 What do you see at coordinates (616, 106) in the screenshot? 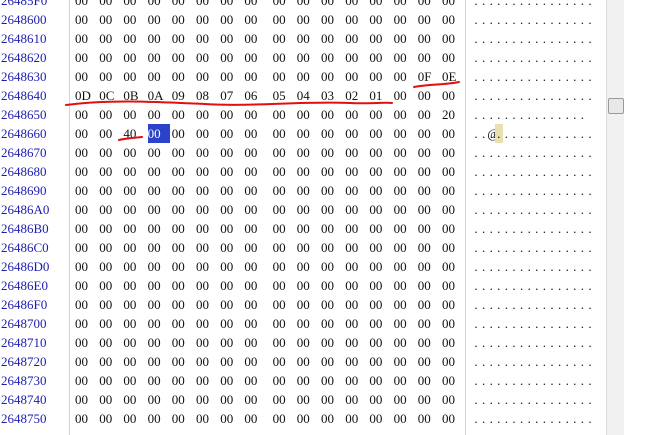
I see `scrollbar-thumb` at bounding box center [616, 106].